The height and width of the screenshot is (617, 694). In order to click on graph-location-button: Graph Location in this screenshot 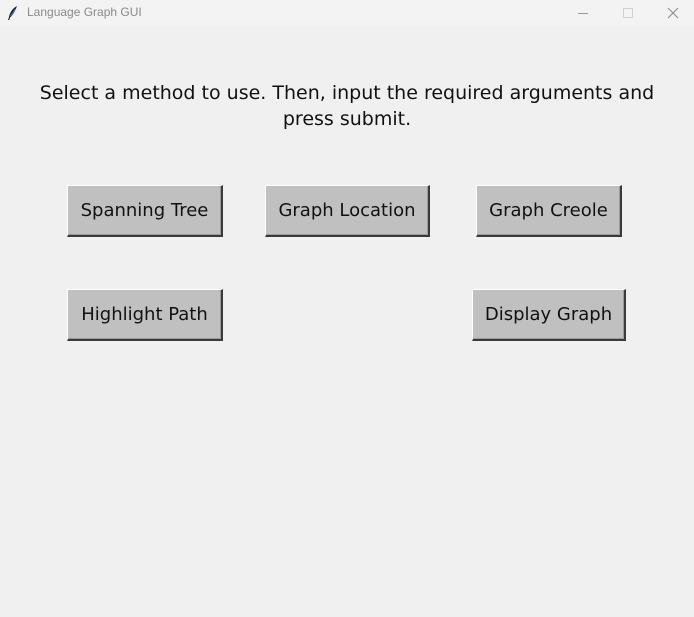, I will do `click(347, 211)`.